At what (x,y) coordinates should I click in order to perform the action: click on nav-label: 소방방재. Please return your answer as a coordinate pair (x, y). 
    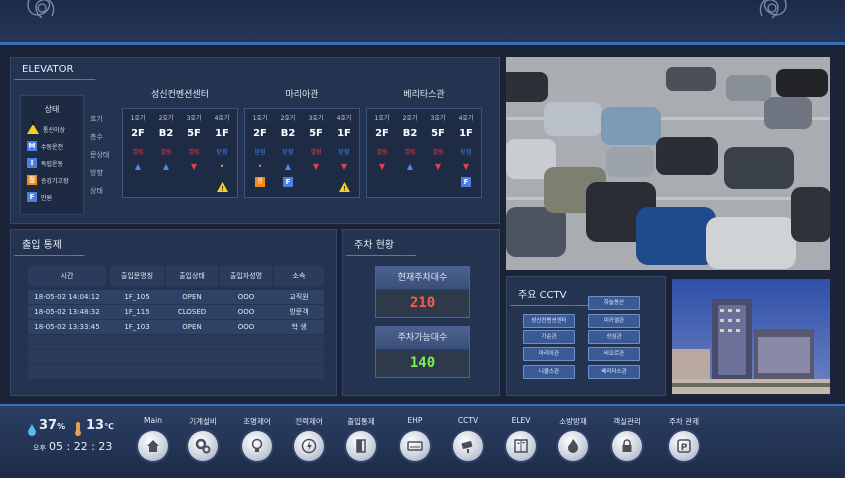
    Looking at the image, I should click on (573, 421).